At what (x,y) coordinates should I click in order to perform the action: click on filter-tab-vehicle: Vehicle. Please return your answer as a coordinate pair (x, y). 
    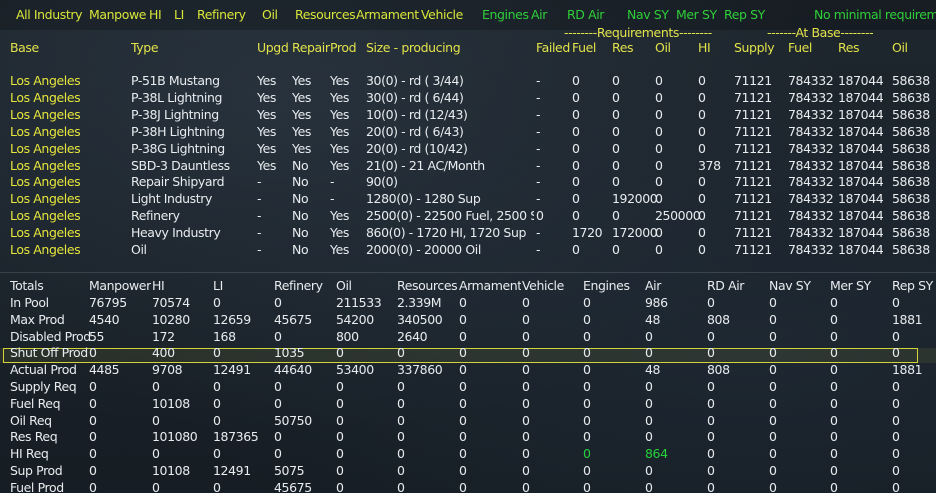
    Looking at the image, I should click on (449, 14).